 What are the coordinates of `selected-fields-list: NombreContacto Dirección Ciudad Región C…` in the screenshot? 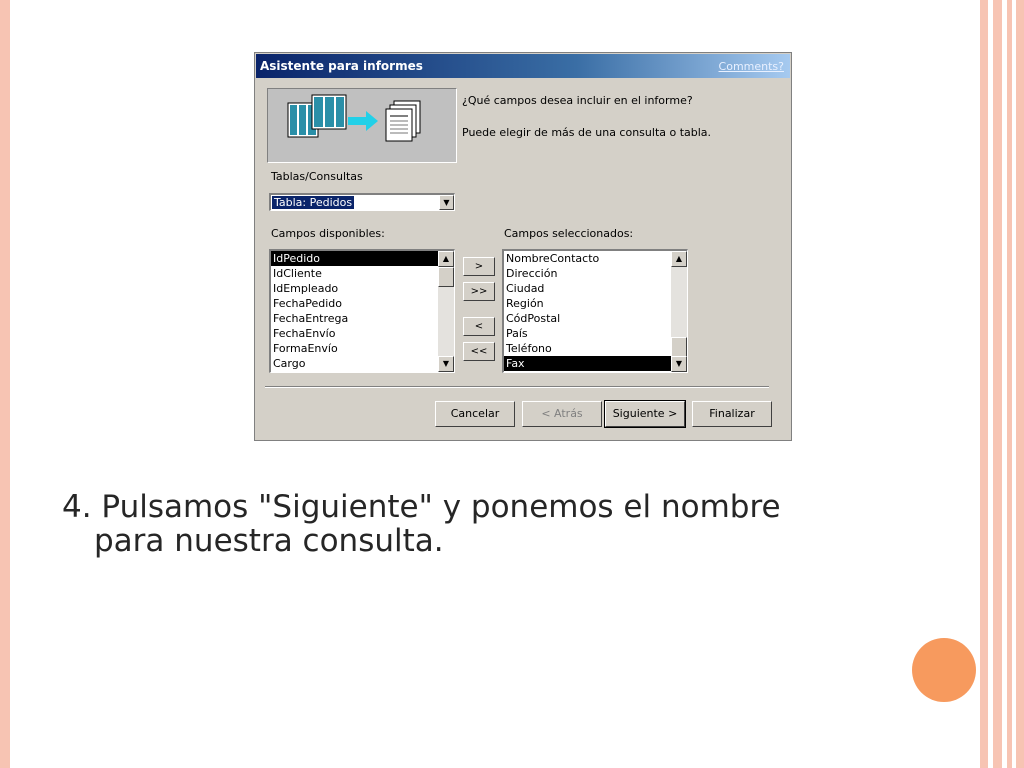 It's located at (595, 311).